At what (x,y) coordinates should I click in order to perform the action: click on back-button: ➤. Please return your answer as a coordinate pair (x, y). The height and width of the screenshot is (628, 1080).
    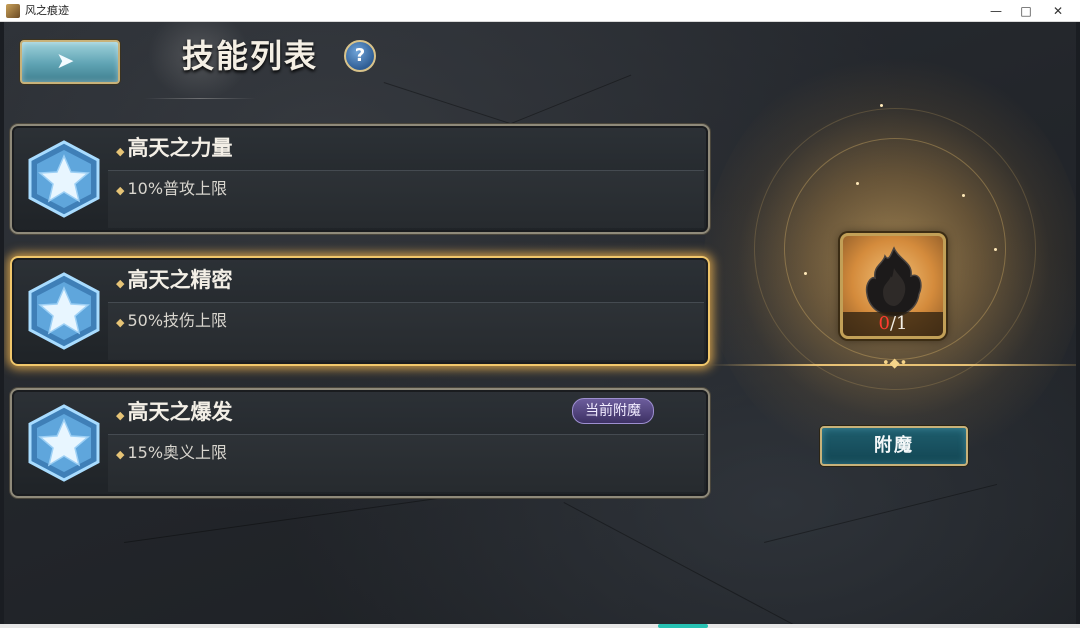
    Looking at the image, I should click on (70, 62).